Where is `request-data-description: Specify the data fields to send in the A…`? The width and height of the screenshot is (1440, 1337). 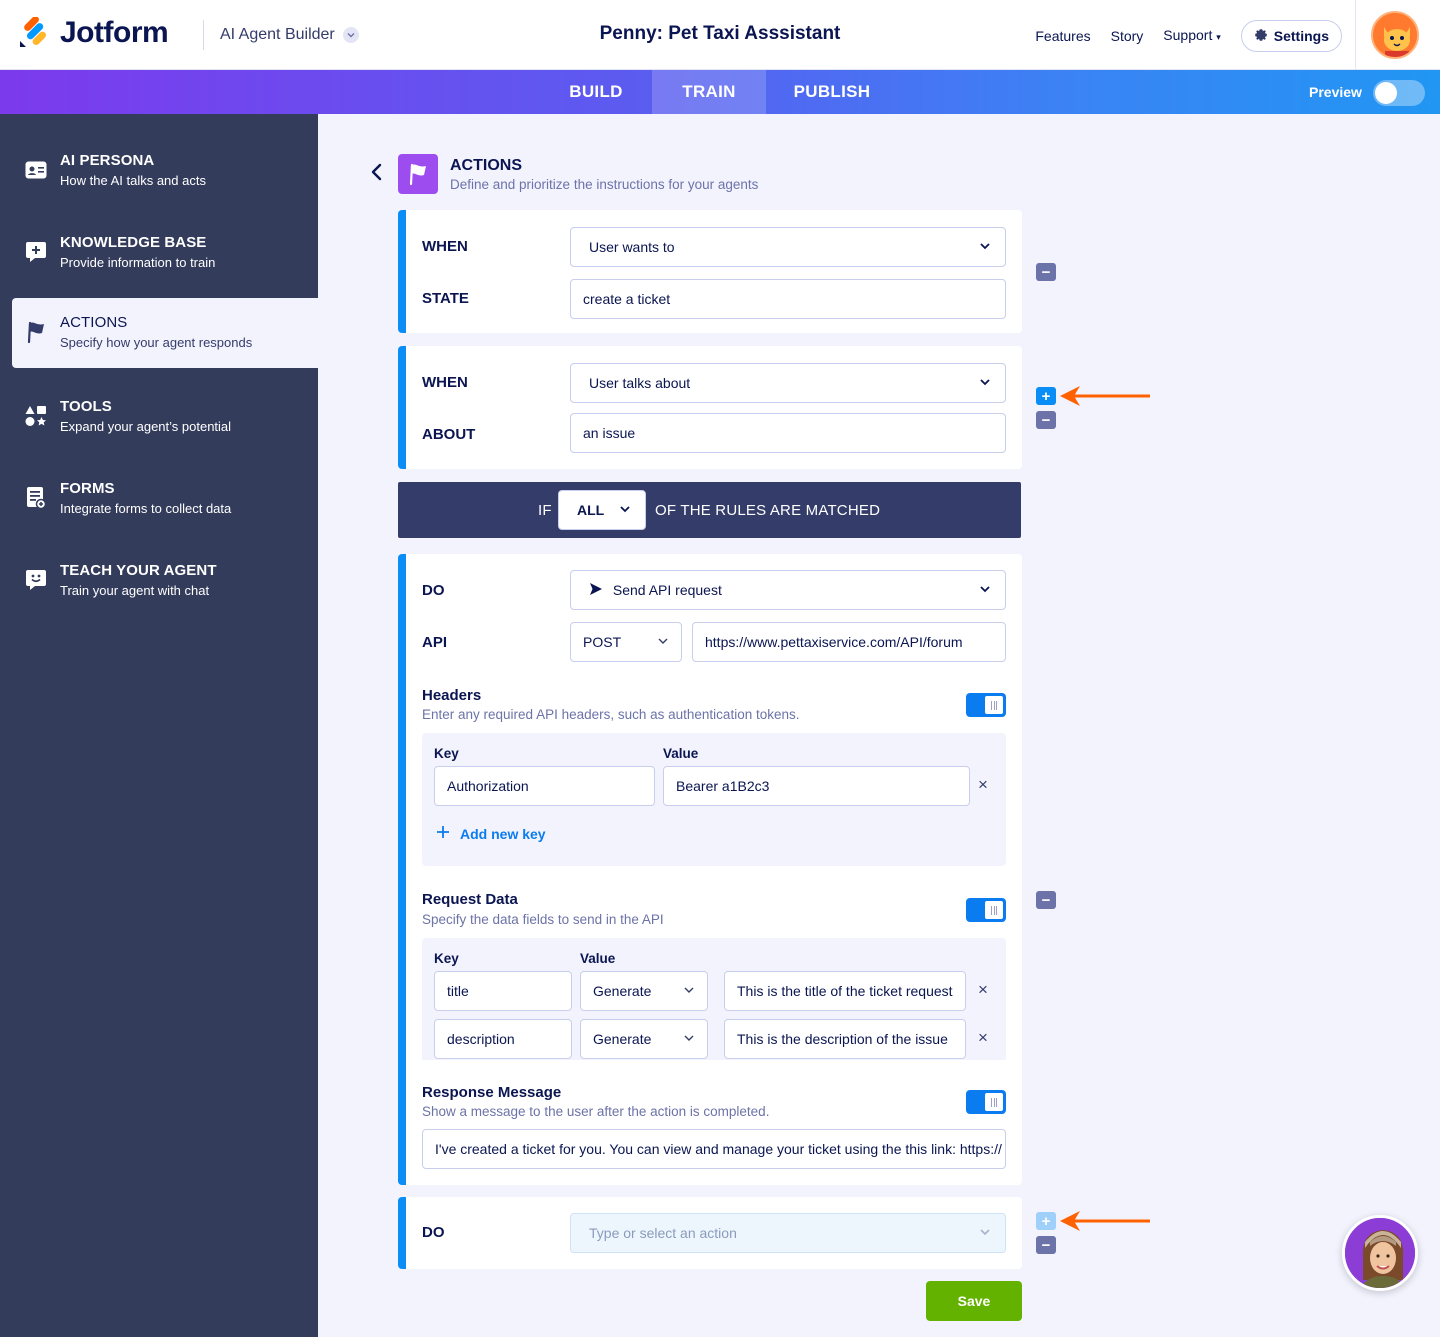 request-data-description: Specify the data fields to send in the A… is located at coordinates (543, 919).